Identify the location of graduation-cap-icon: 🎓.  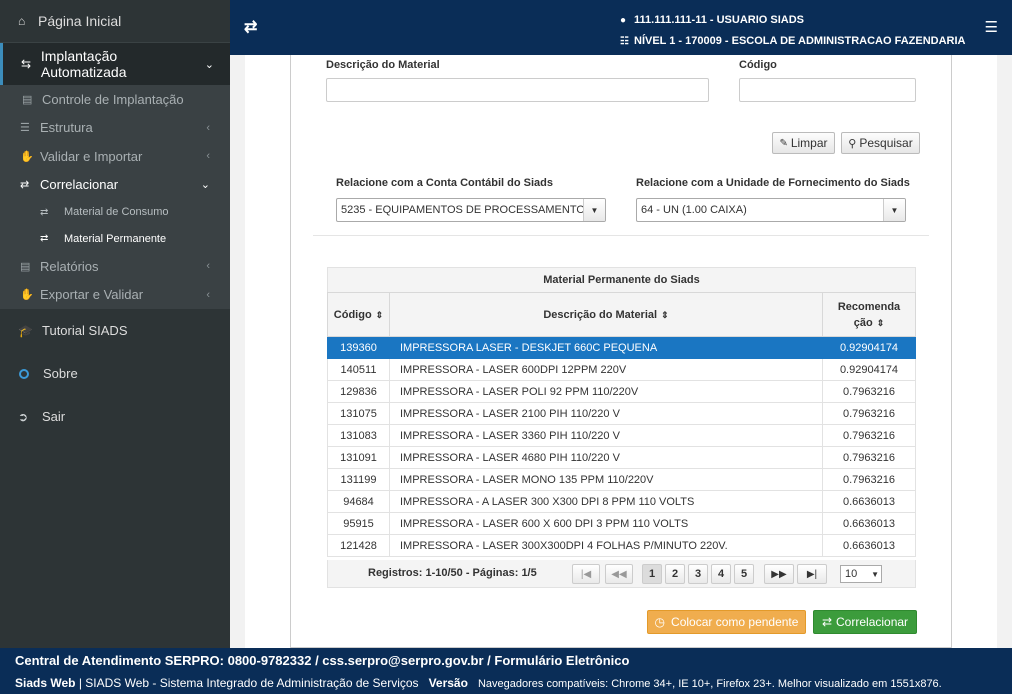
(25, 330).